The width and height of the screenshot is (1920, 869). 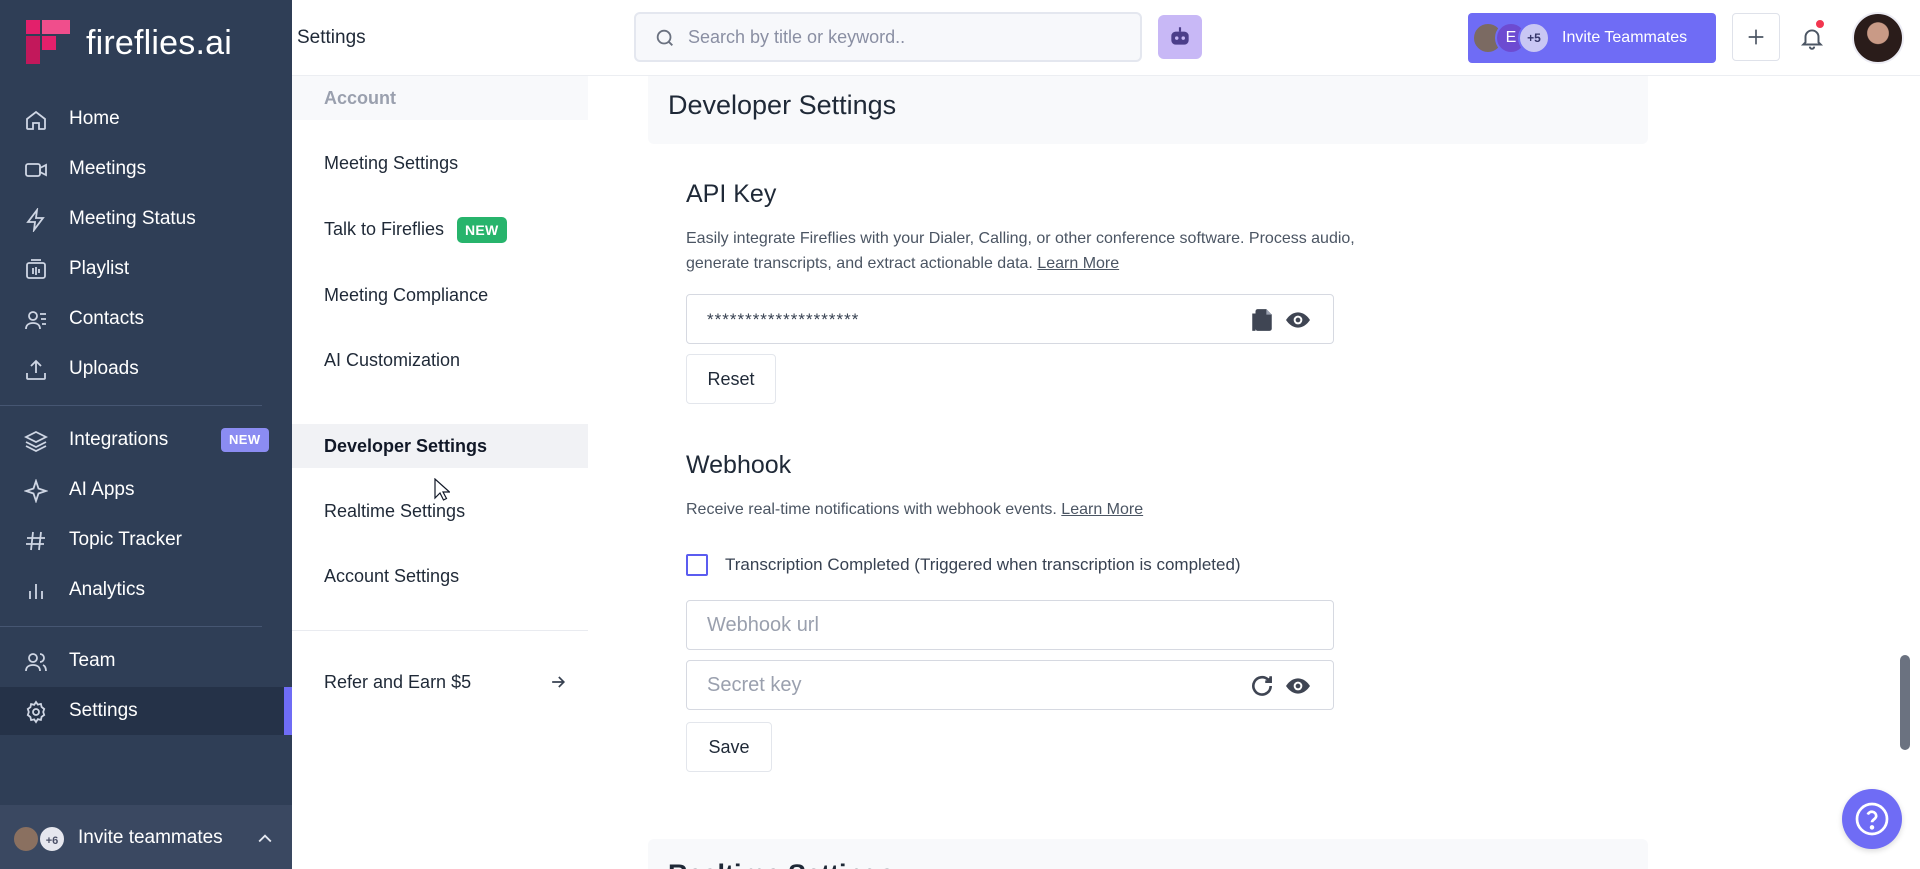 What do you see at coordinates (1102, 509) in the screenshot?
I see `webhook-learn-more-link: Learn More` at bounding box center [1102, 509].